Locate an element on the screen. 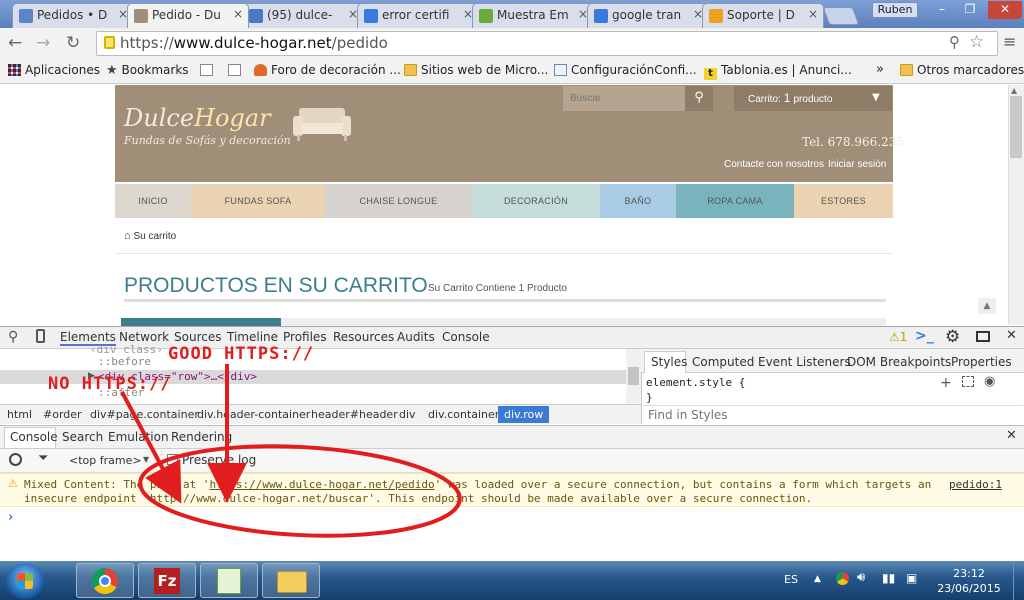 The height and width of the screenshot is (600, 1024). dom-breadcrumb-item: div.row is located at coordinates (524, 414).